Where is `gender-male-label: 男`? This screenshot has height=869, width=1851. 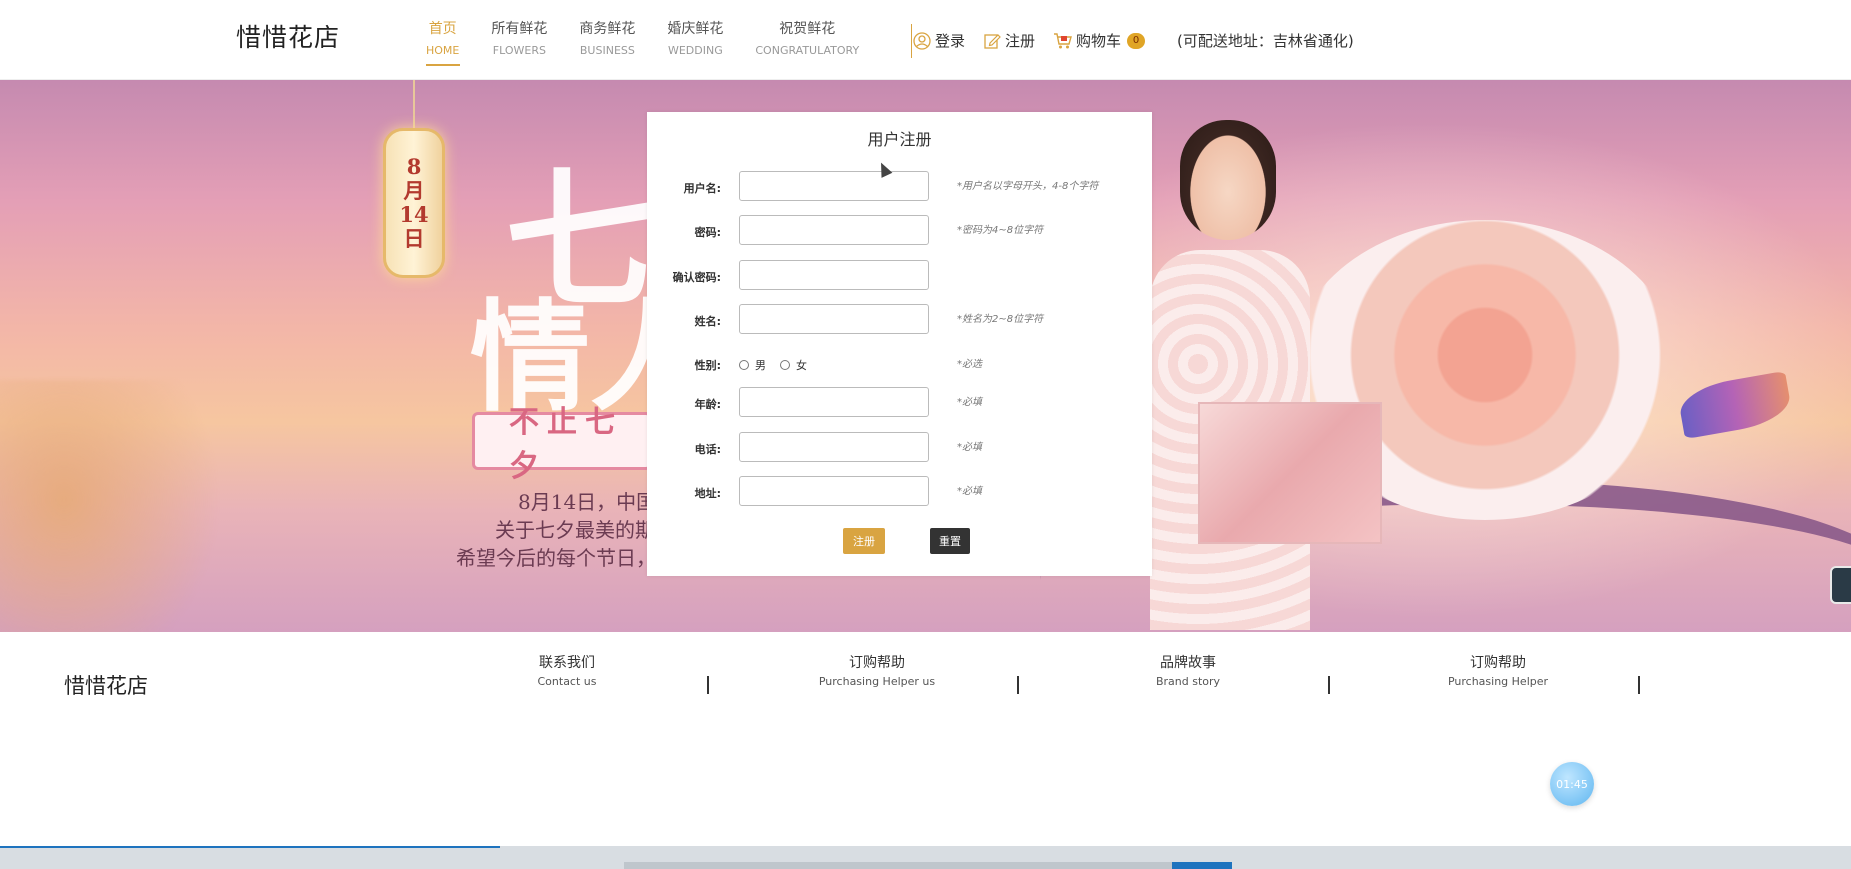
gender-male-label: 男 is located at coordinates (760, 365).